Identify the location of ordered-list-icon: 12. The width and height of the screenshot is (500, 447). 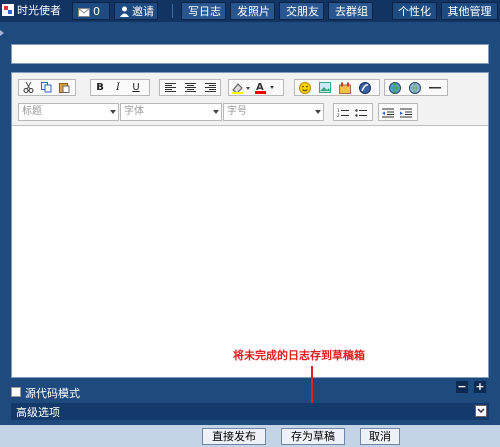
(343, 112).